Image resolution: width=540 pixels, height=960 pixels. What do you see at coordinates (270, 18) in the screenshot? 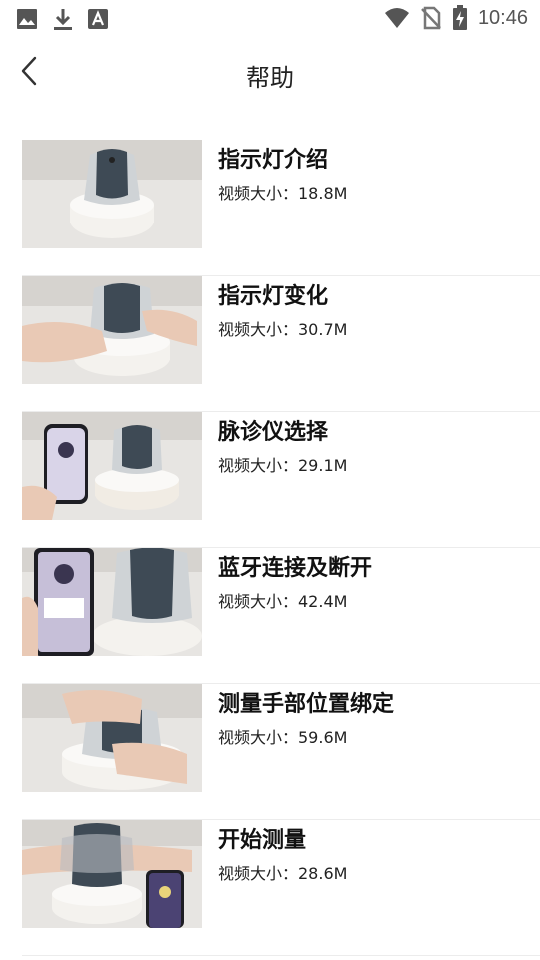
I see `status-bar: 10:46` at bounding box center [270, 18].